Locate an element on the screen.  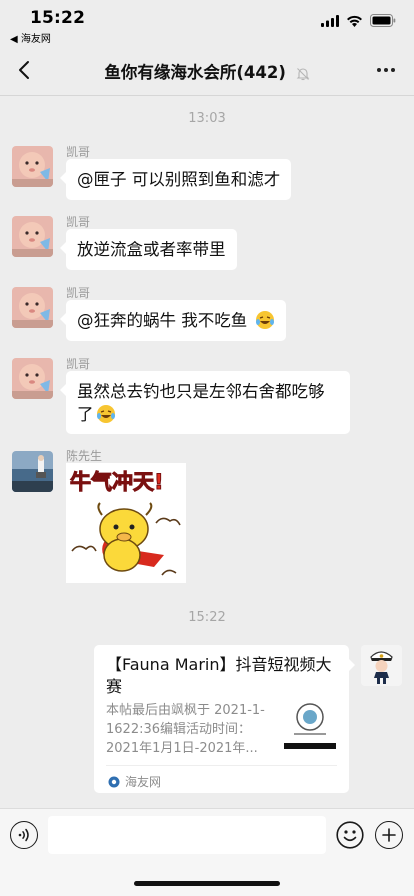
chat-title: 鱼你有缘海水会所(442) is located at coordinates (207, 71).